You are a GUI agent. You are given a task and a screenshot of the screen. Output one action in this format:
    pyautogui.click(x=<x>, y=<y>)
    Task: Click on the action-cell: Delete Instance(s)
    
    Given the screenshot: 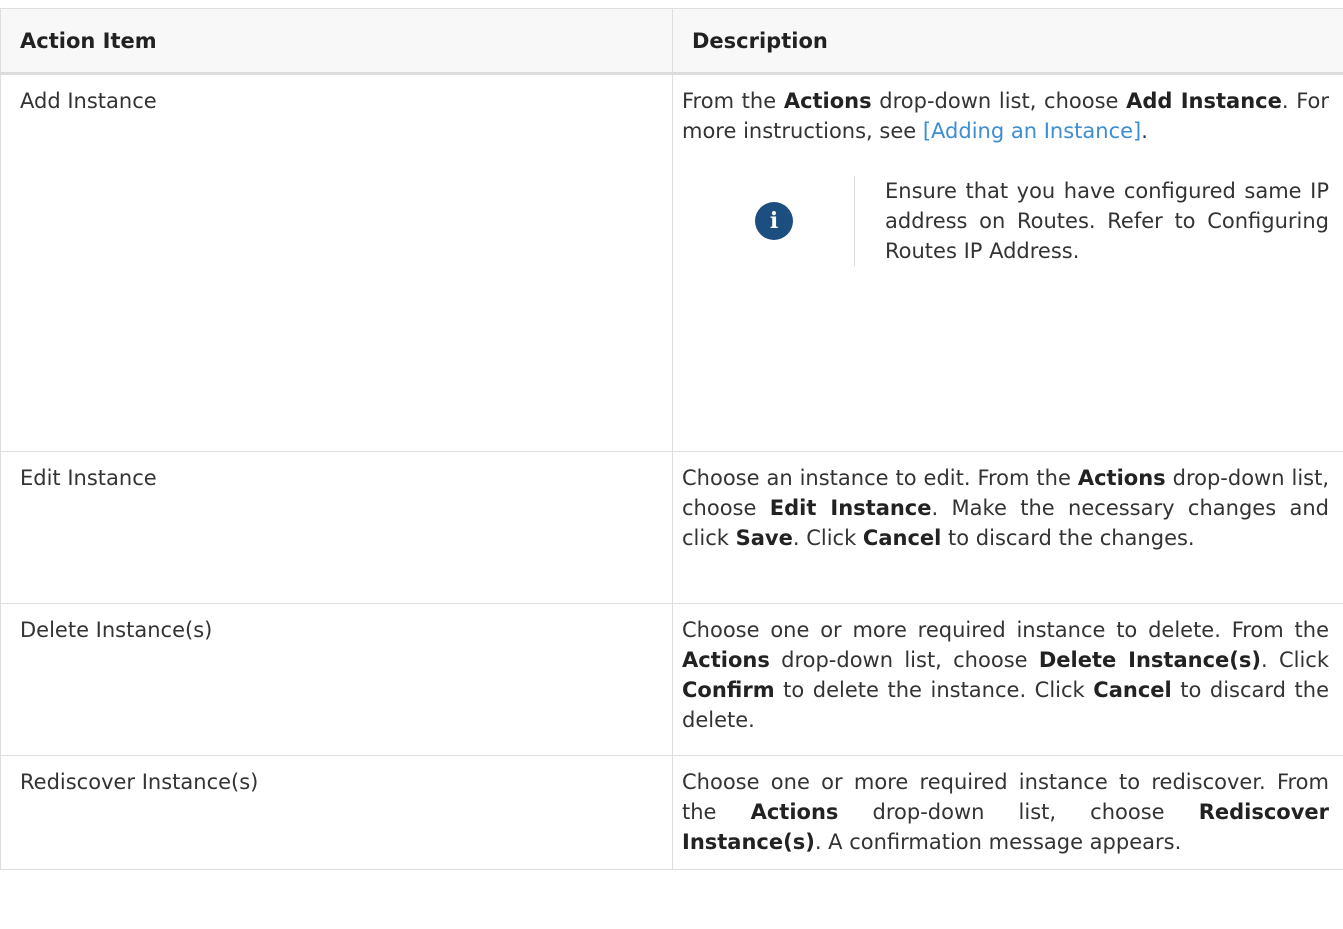 What is the action you would take?
    pyautogui.click(x=336, y=679)
    